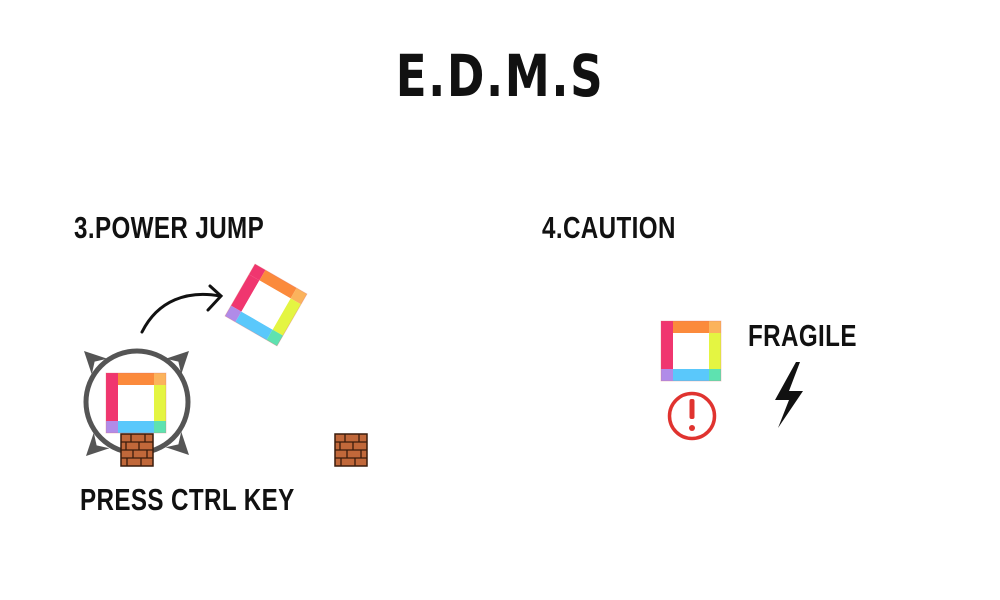 This screenshot has width=1000, height=600. Describe the element at coordinates (692, 416) in the screenshot. I see `warning-circle-icon` at that location.